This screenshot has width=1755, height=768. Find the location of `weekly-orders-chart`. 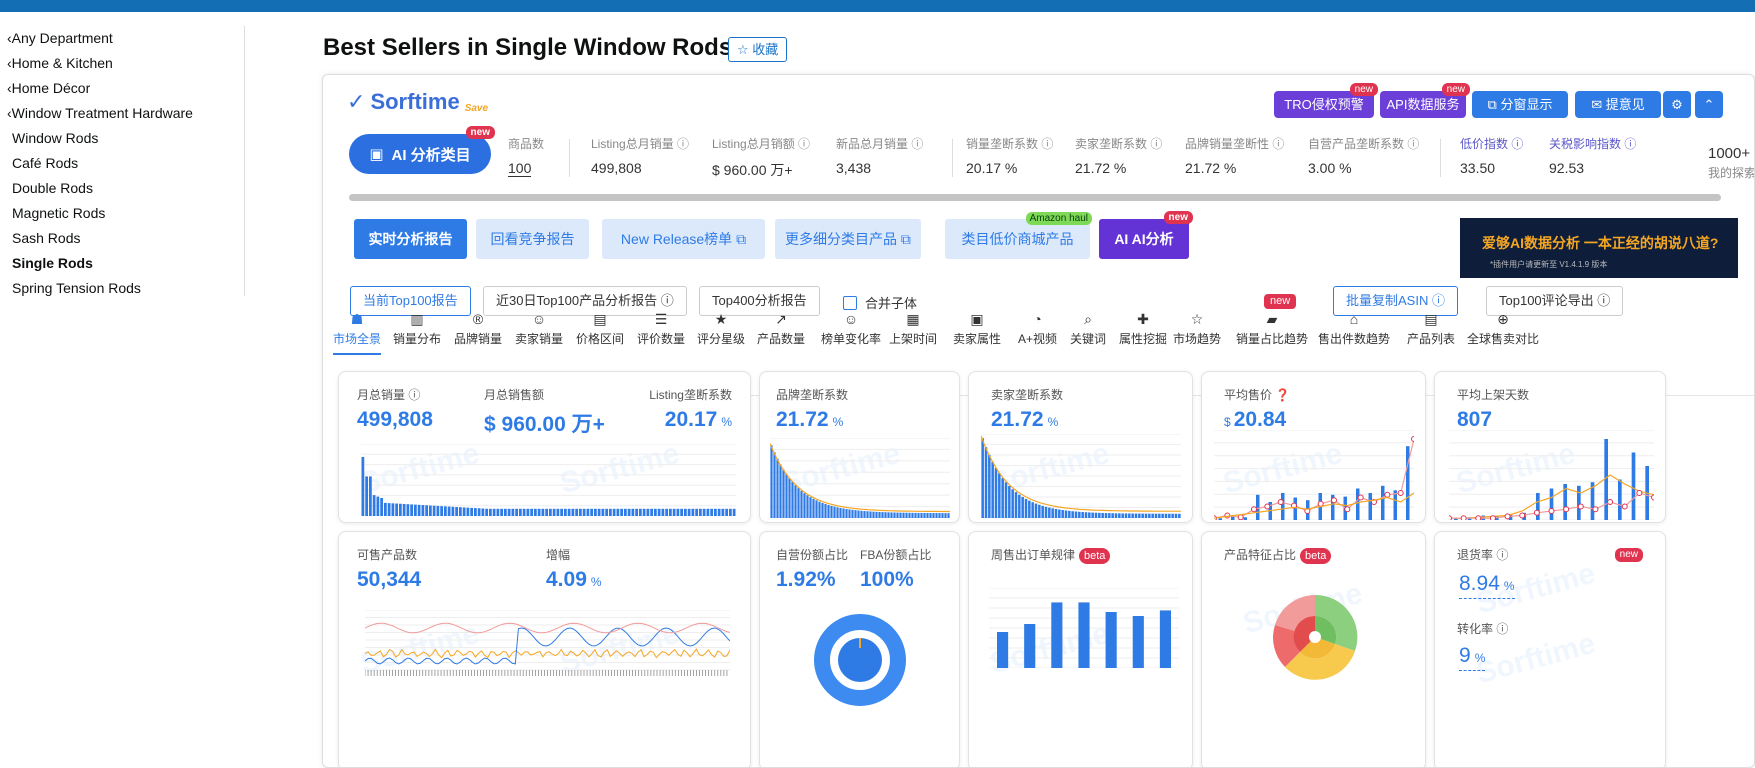

weekly-orders-chart is located at coordinates (1084, 628).